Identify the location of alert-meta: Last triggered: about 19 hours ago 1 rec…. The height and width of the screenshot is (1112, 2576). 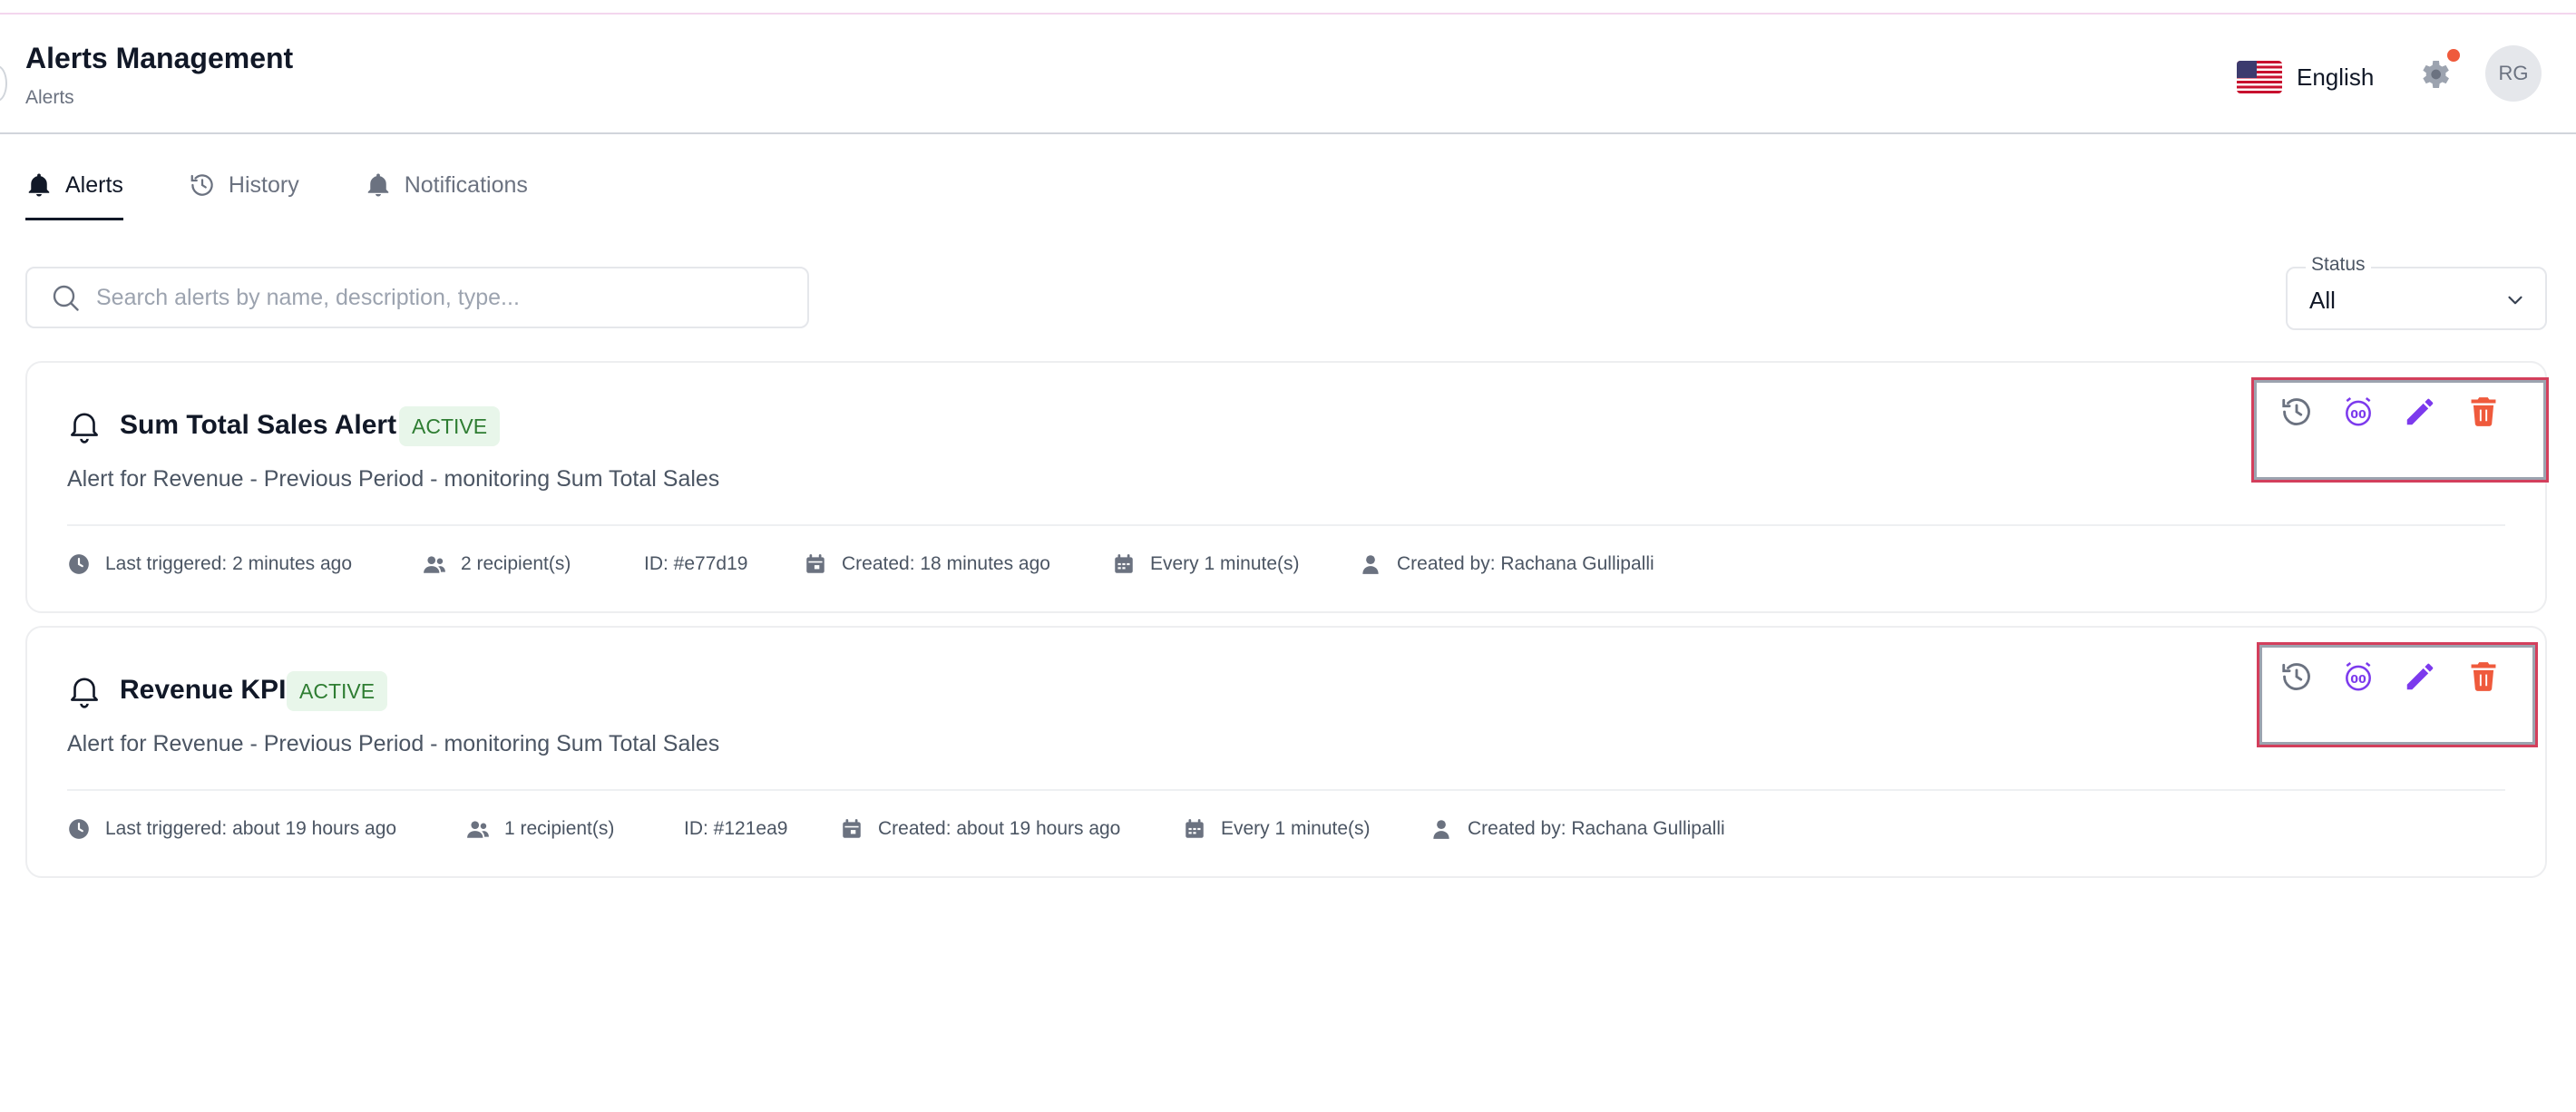
(896, 829).